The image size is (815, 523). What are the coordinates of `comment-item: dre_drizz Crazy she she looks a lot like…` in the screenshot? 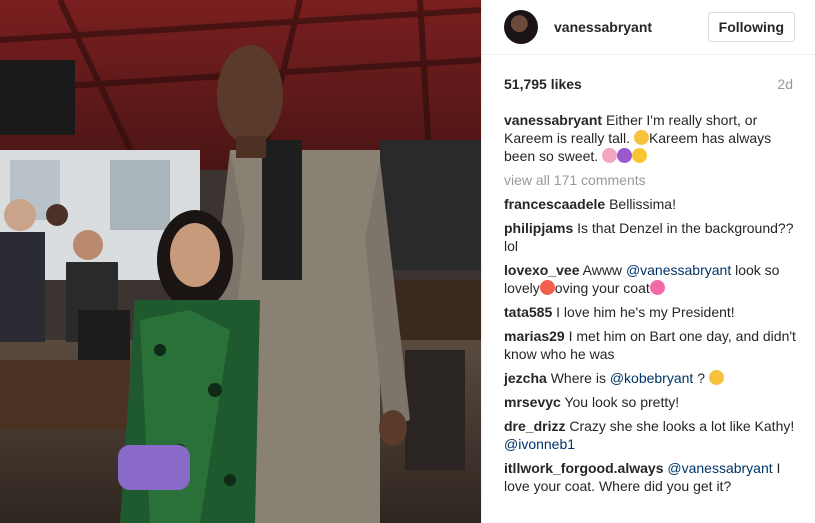 It's located at (651, 435).